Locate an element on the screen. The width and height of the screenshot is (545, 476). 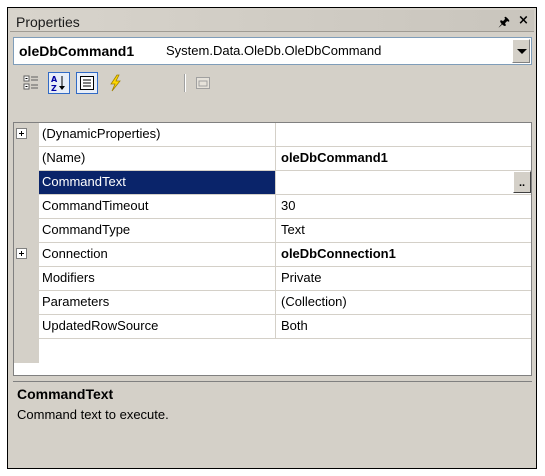
property-value: Both is located at coordinates (403, 327).